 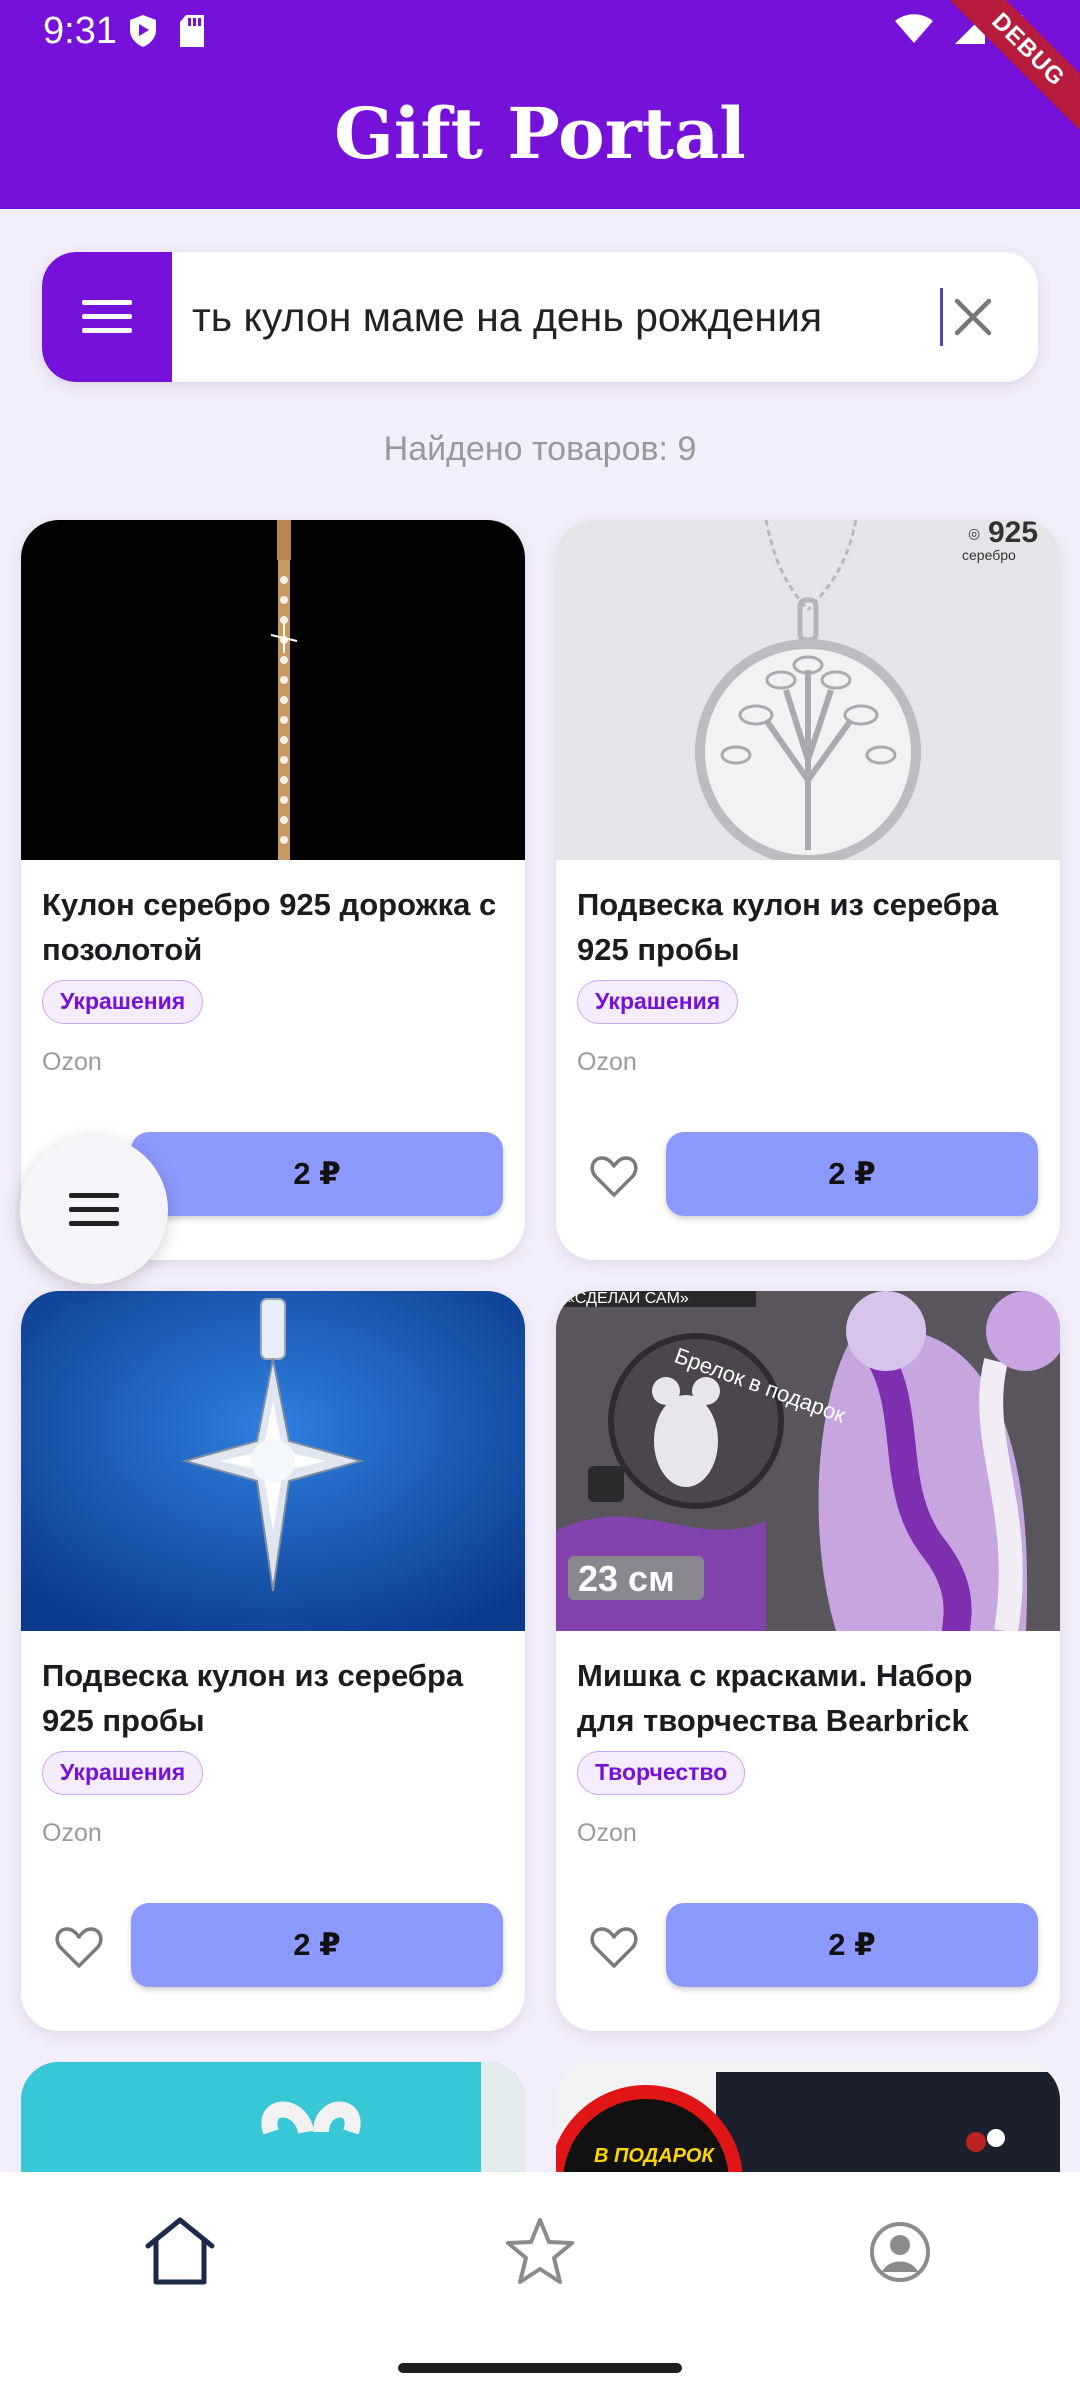 I want to click on status-left-icons, so click(x=167, y=31).